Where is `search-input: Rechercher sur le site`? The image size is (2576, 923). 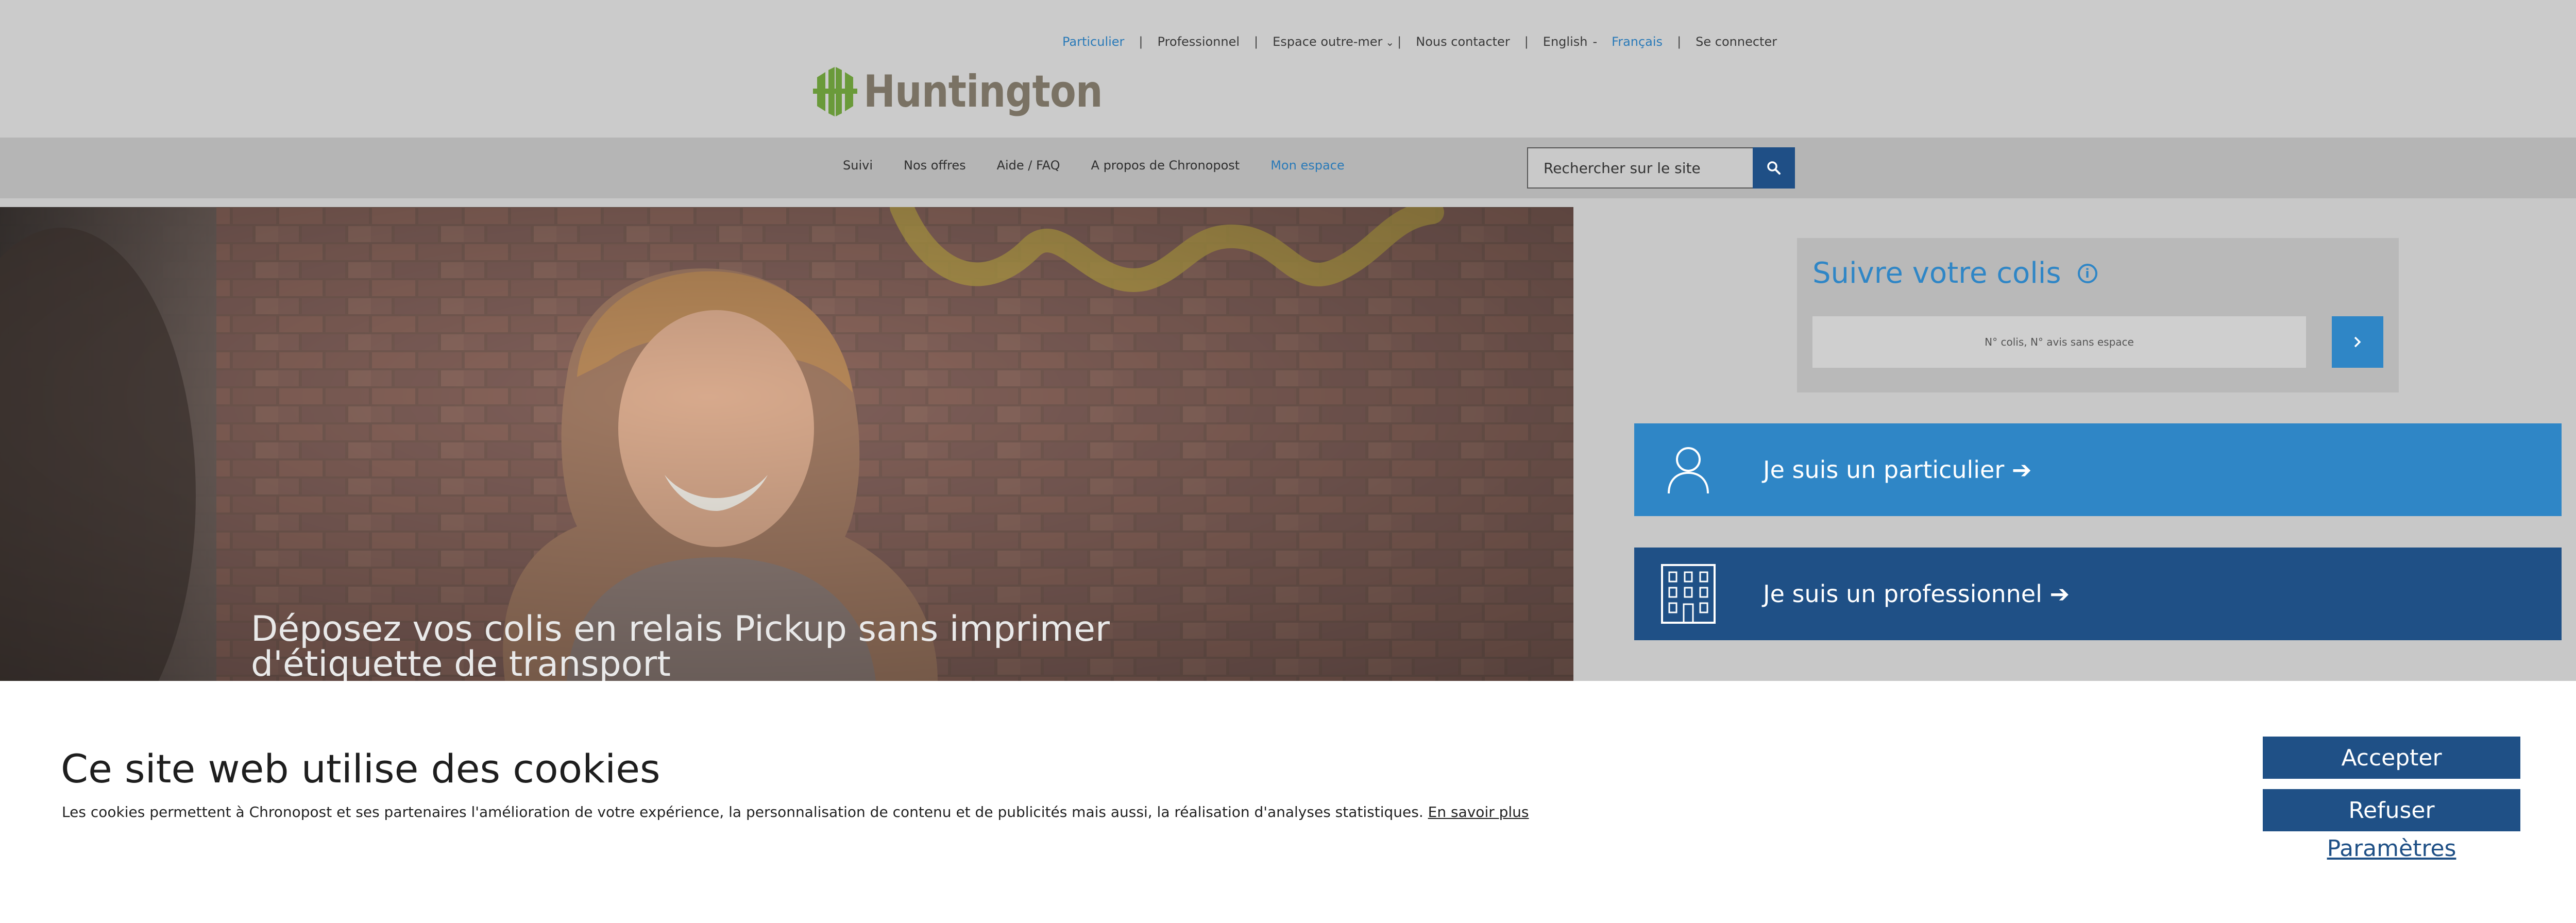 search-input: Rechercher sur le site is located at coordinates (1640, 168).